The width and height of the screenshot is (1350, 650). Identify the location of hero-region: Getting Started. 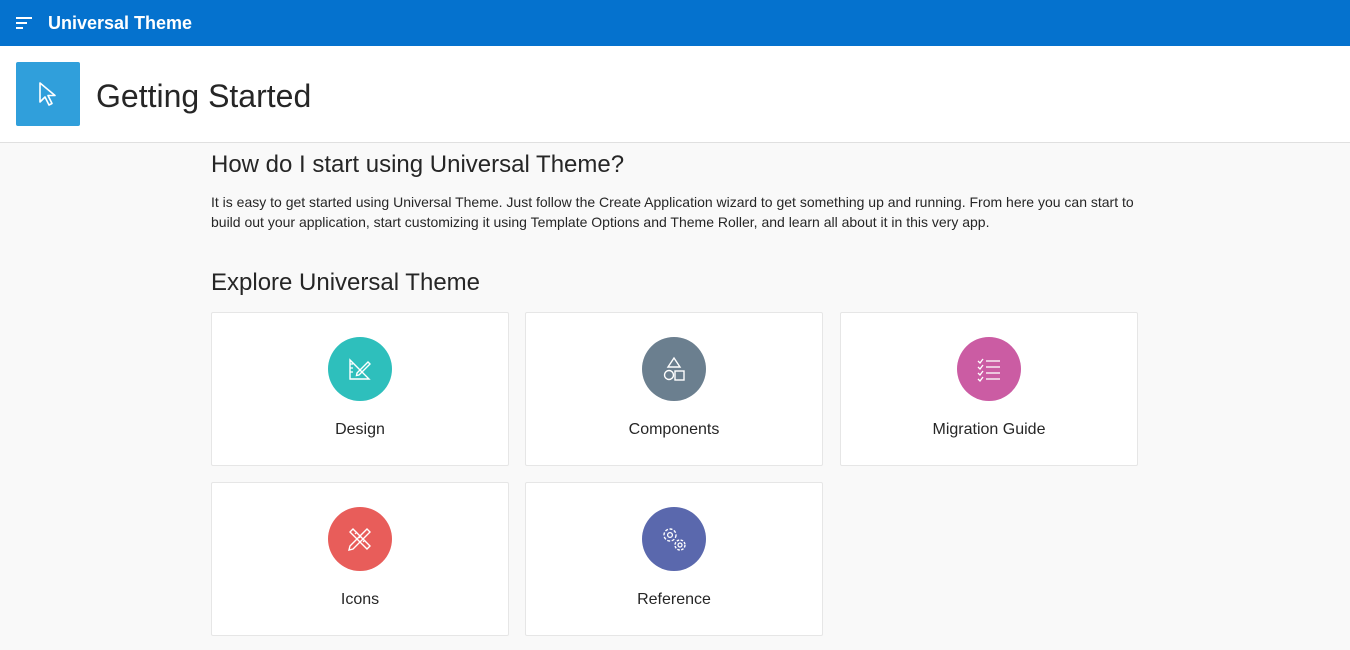
(675, 94).